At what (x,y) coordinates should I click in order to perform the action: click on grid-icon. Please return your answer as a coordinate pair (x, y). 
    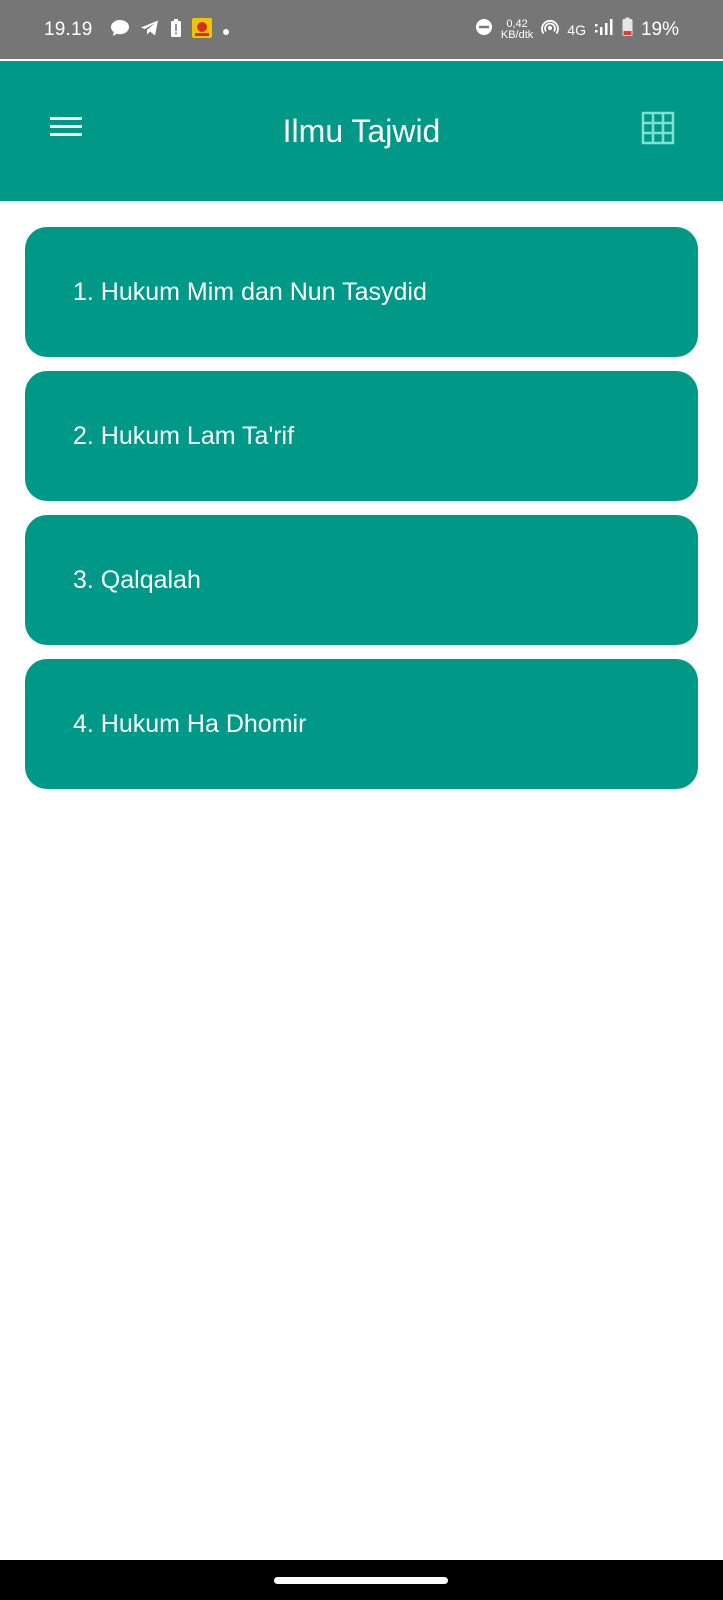
    Looking at the image, I should click on (658, 128).